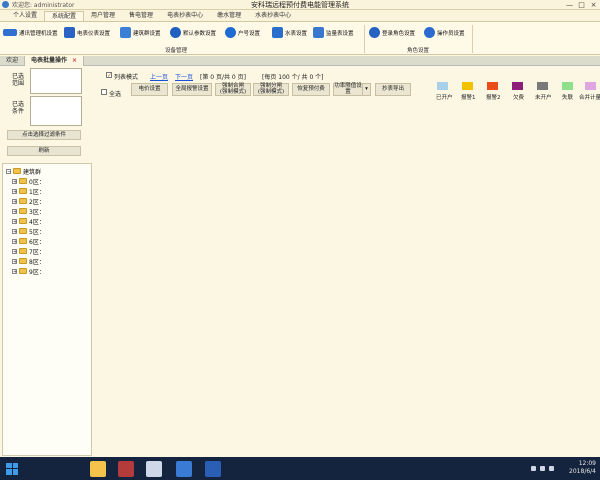 The height and width of the screenshot is (480, 600). I want to click on export-readings-button: 抄表导出, so click(393, 89).